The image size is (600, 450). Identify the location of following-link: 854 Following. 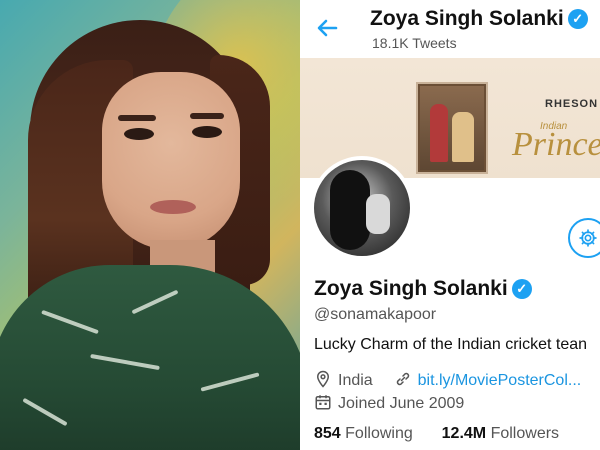
(363, 433).